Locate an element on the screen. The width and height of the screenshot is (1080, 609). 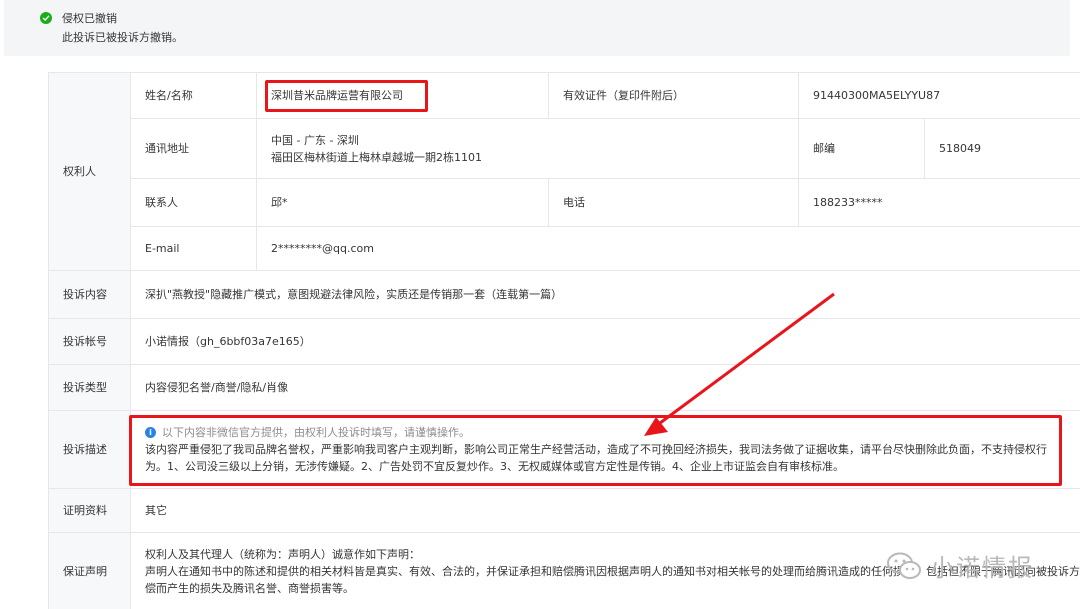
status-description: 此投诉已被投诉方撤销。 is located at coordinates (122, 37).